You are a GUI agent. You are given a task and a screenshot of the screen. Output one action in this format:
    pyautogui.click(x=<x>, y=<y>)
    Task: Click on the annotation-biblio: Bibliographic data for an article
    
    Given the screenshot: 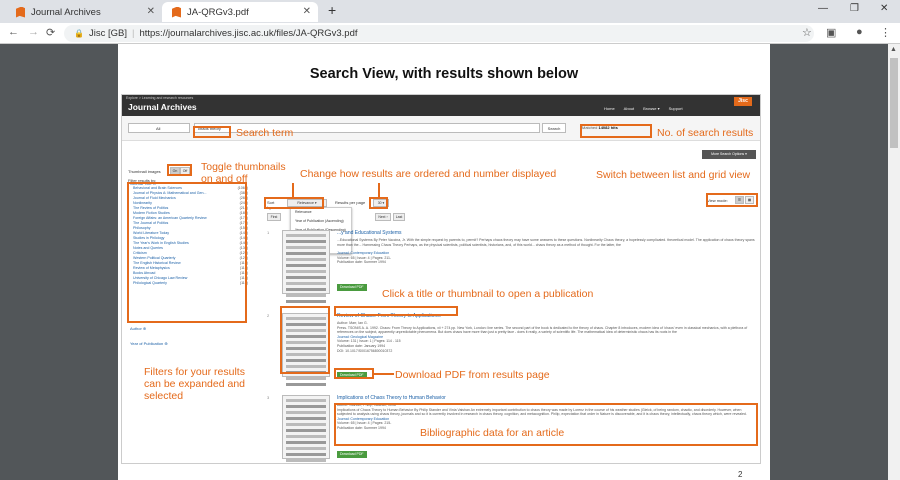 What is the action you would take?
    pyautogui.click(x=492, y=433)
    